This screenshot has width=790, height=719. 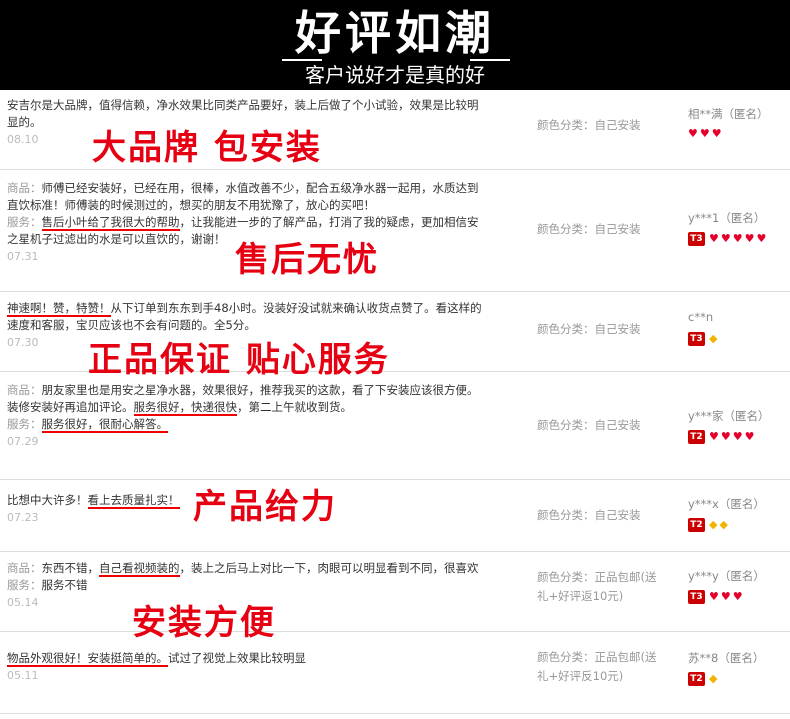 I want to click on review-text-segment: 比想中大许多！, so click(x=47, y=500).